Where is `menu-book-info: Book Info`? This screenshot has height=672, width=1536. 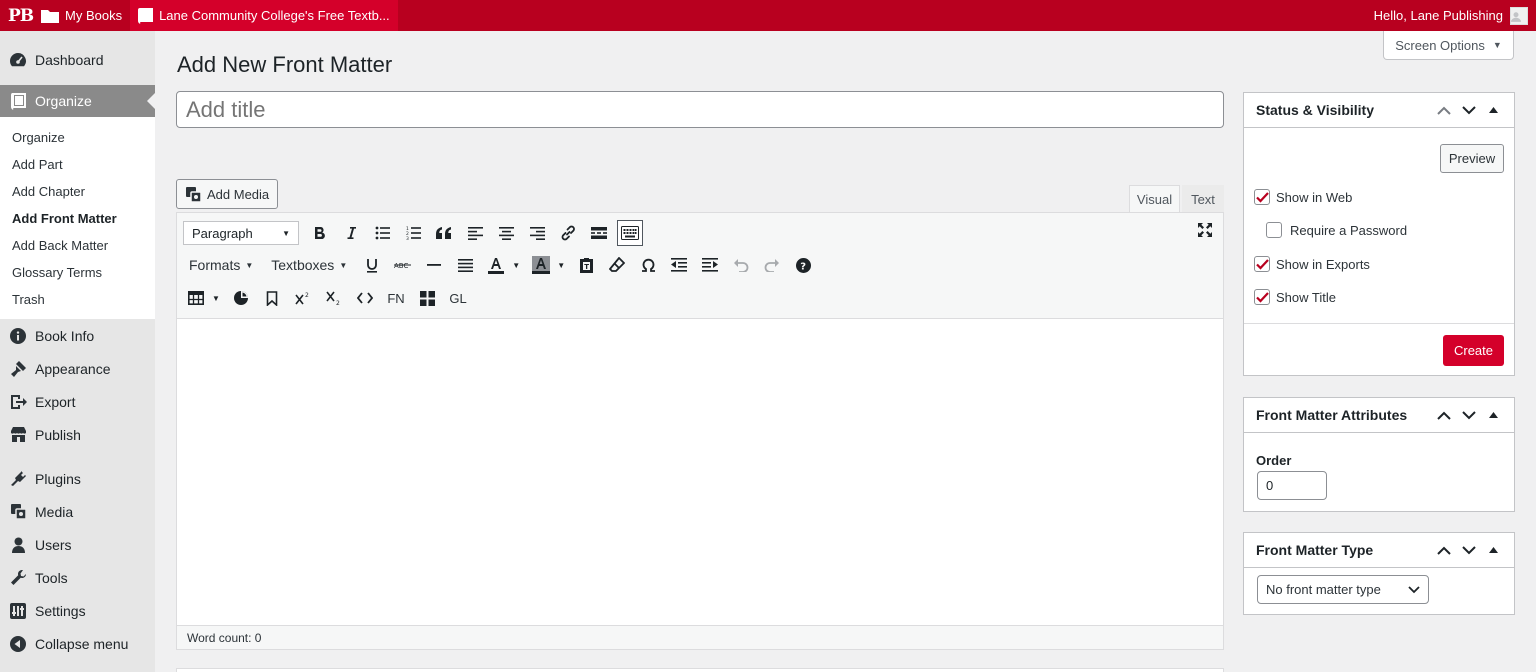 menu-book-info: Book Info is located at coordinates (77, 335).